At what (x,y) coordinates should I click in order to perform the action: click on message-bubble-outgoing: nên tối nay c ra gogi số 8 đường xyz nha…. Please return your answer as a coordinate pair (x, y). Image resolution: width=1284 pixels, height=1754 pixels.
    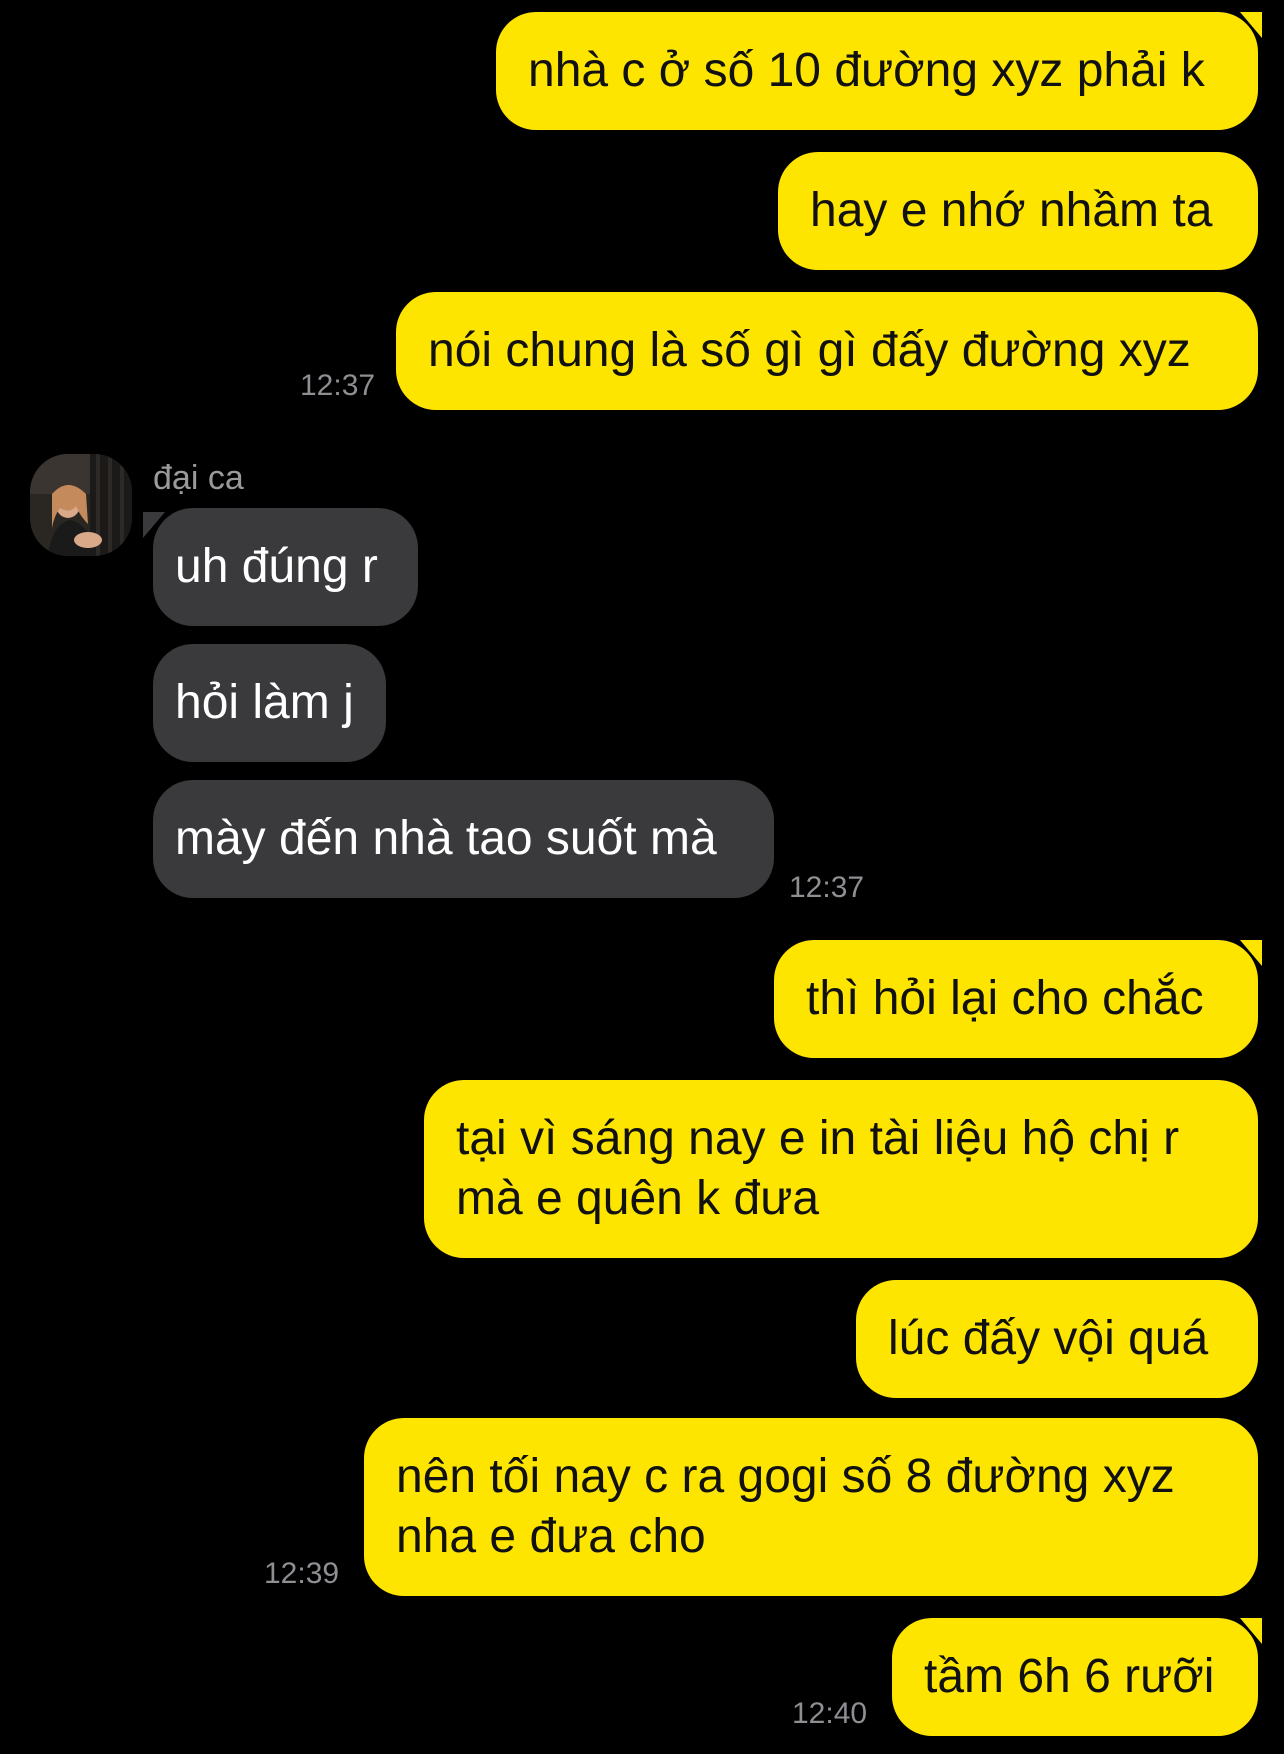
    Looking at the image, I should click on (811, 1507).